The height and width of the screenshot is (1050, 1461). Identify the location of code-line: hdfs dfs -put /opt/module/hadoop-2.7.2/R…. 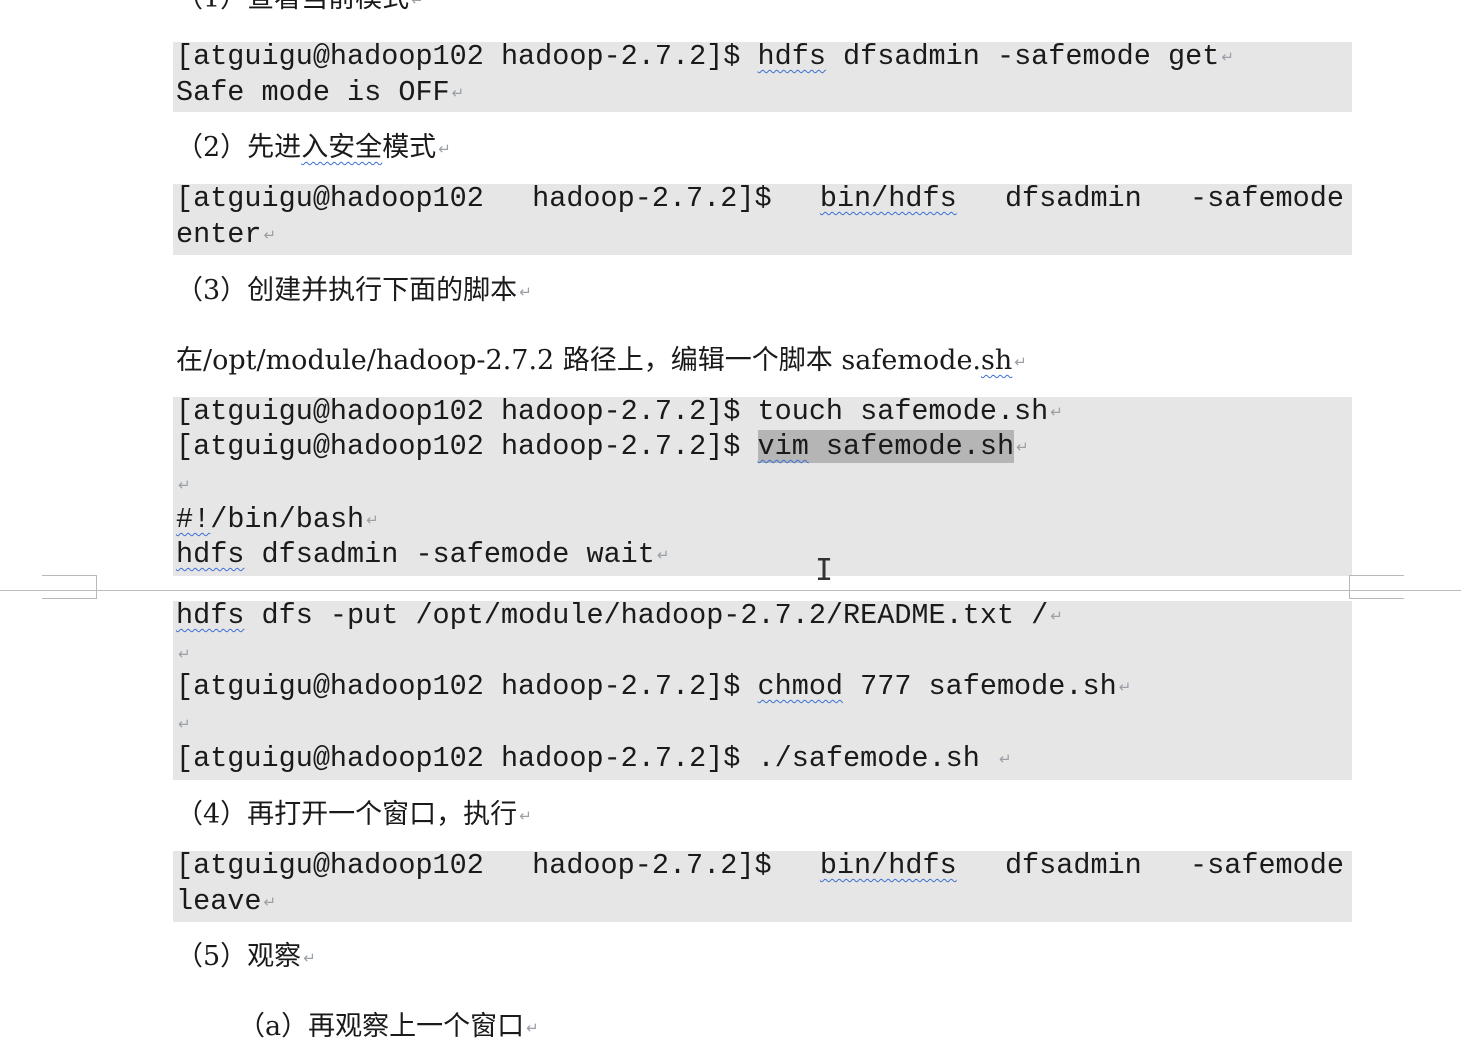
(619, 615).